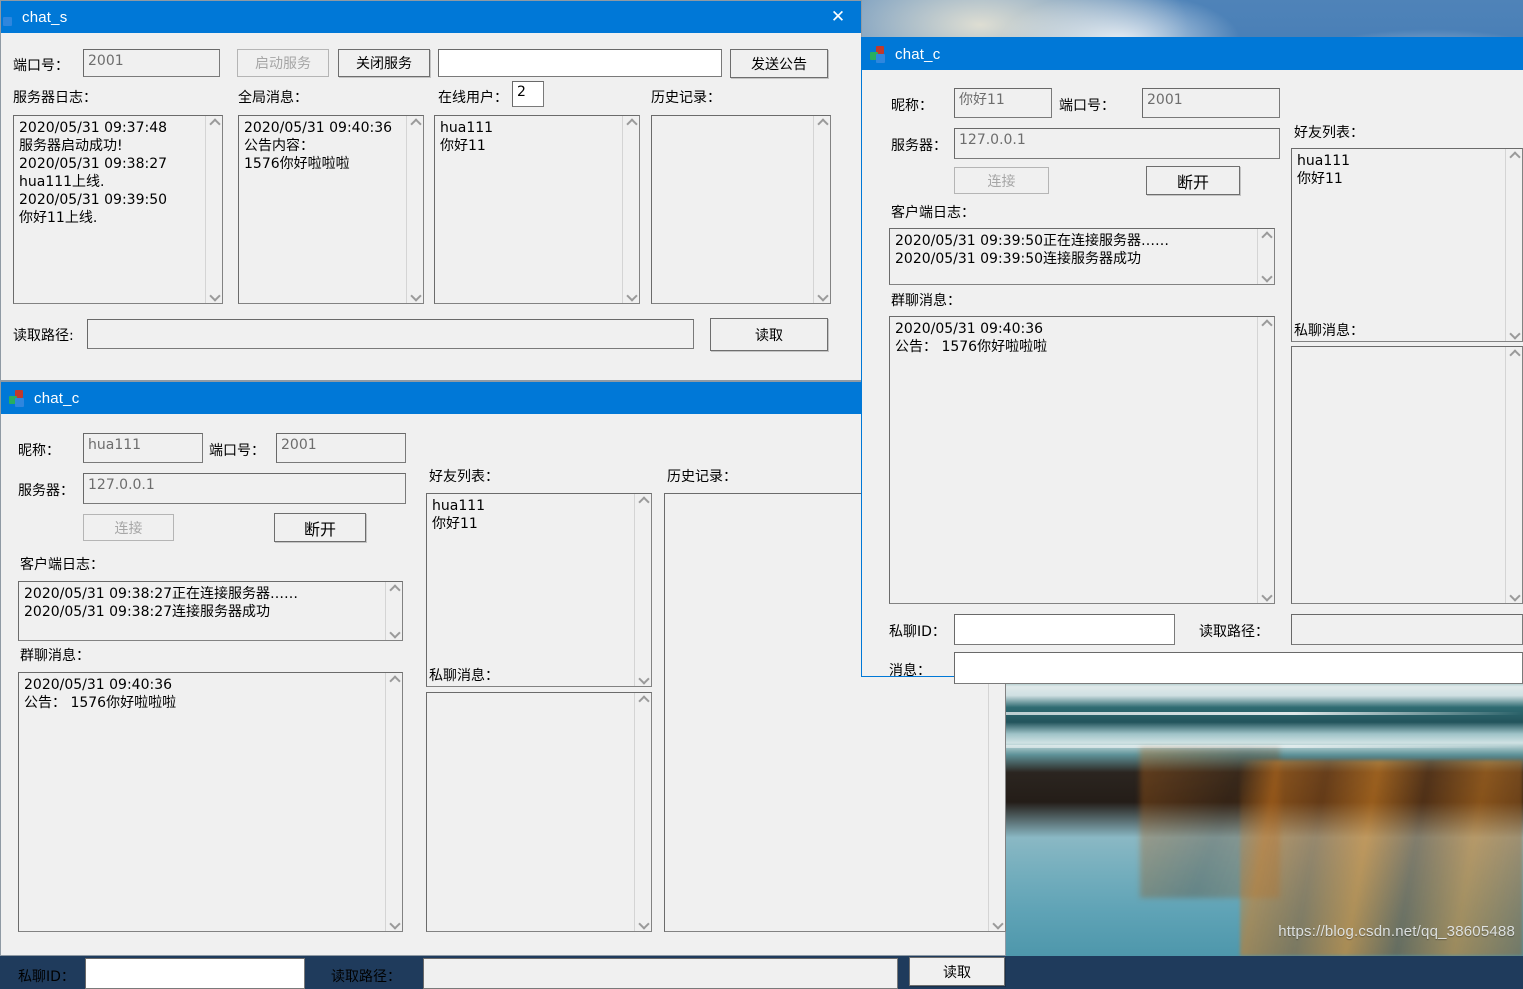 The width and height of the screenshot is (1523, 989). I want to click on read-path-label: 读取路径：, so click(1234, 632).